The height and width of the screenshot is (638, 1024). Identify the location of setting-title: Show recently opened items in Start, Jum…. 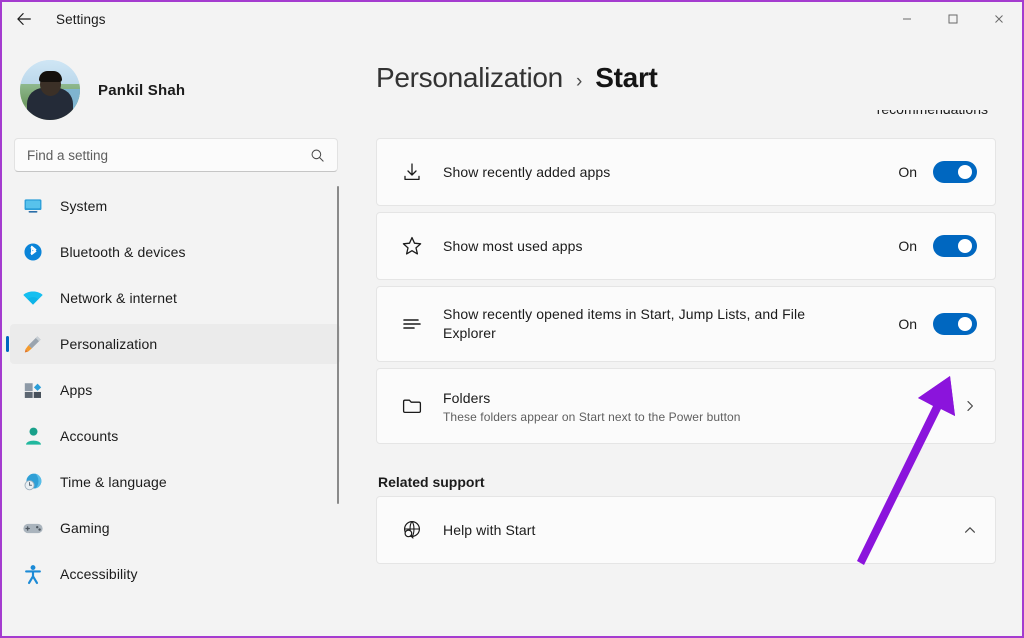
(624, 323).